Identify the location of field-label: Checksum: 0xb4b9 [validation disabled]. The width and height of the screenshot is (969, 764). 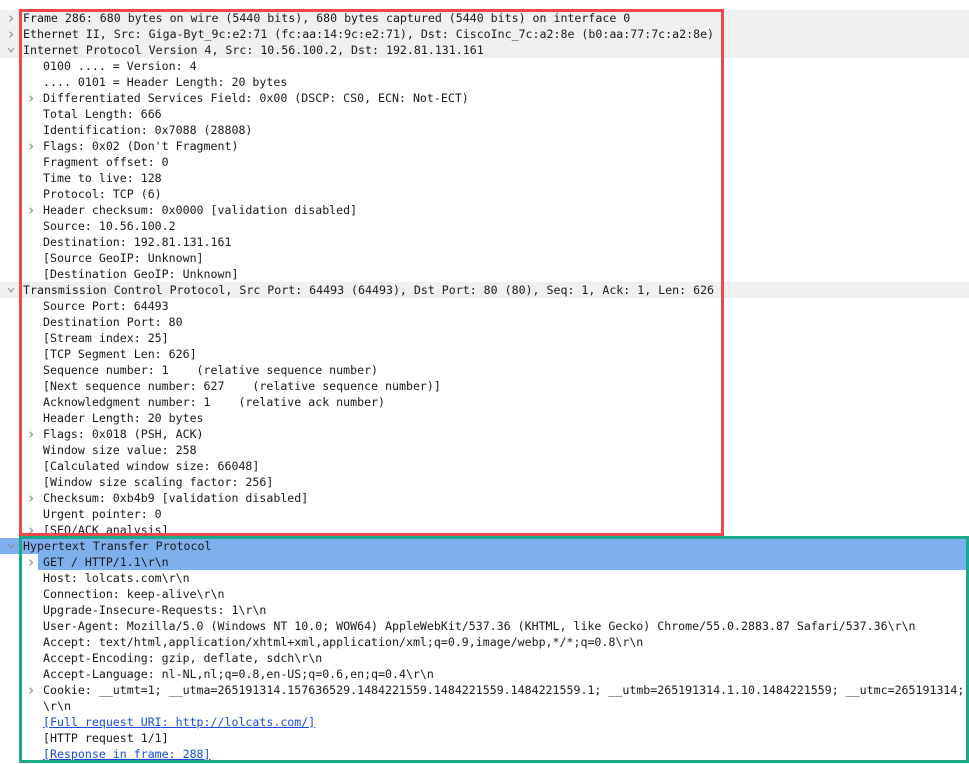
(176, 498).